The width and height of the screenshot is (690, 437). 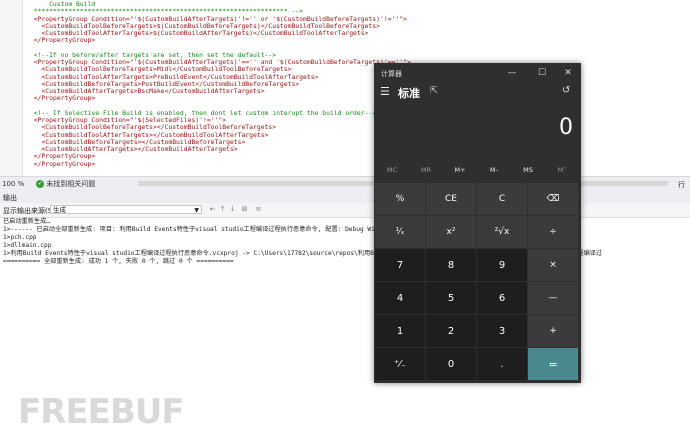 I want to click on memory-button: MC, so click(x=392, y=170).